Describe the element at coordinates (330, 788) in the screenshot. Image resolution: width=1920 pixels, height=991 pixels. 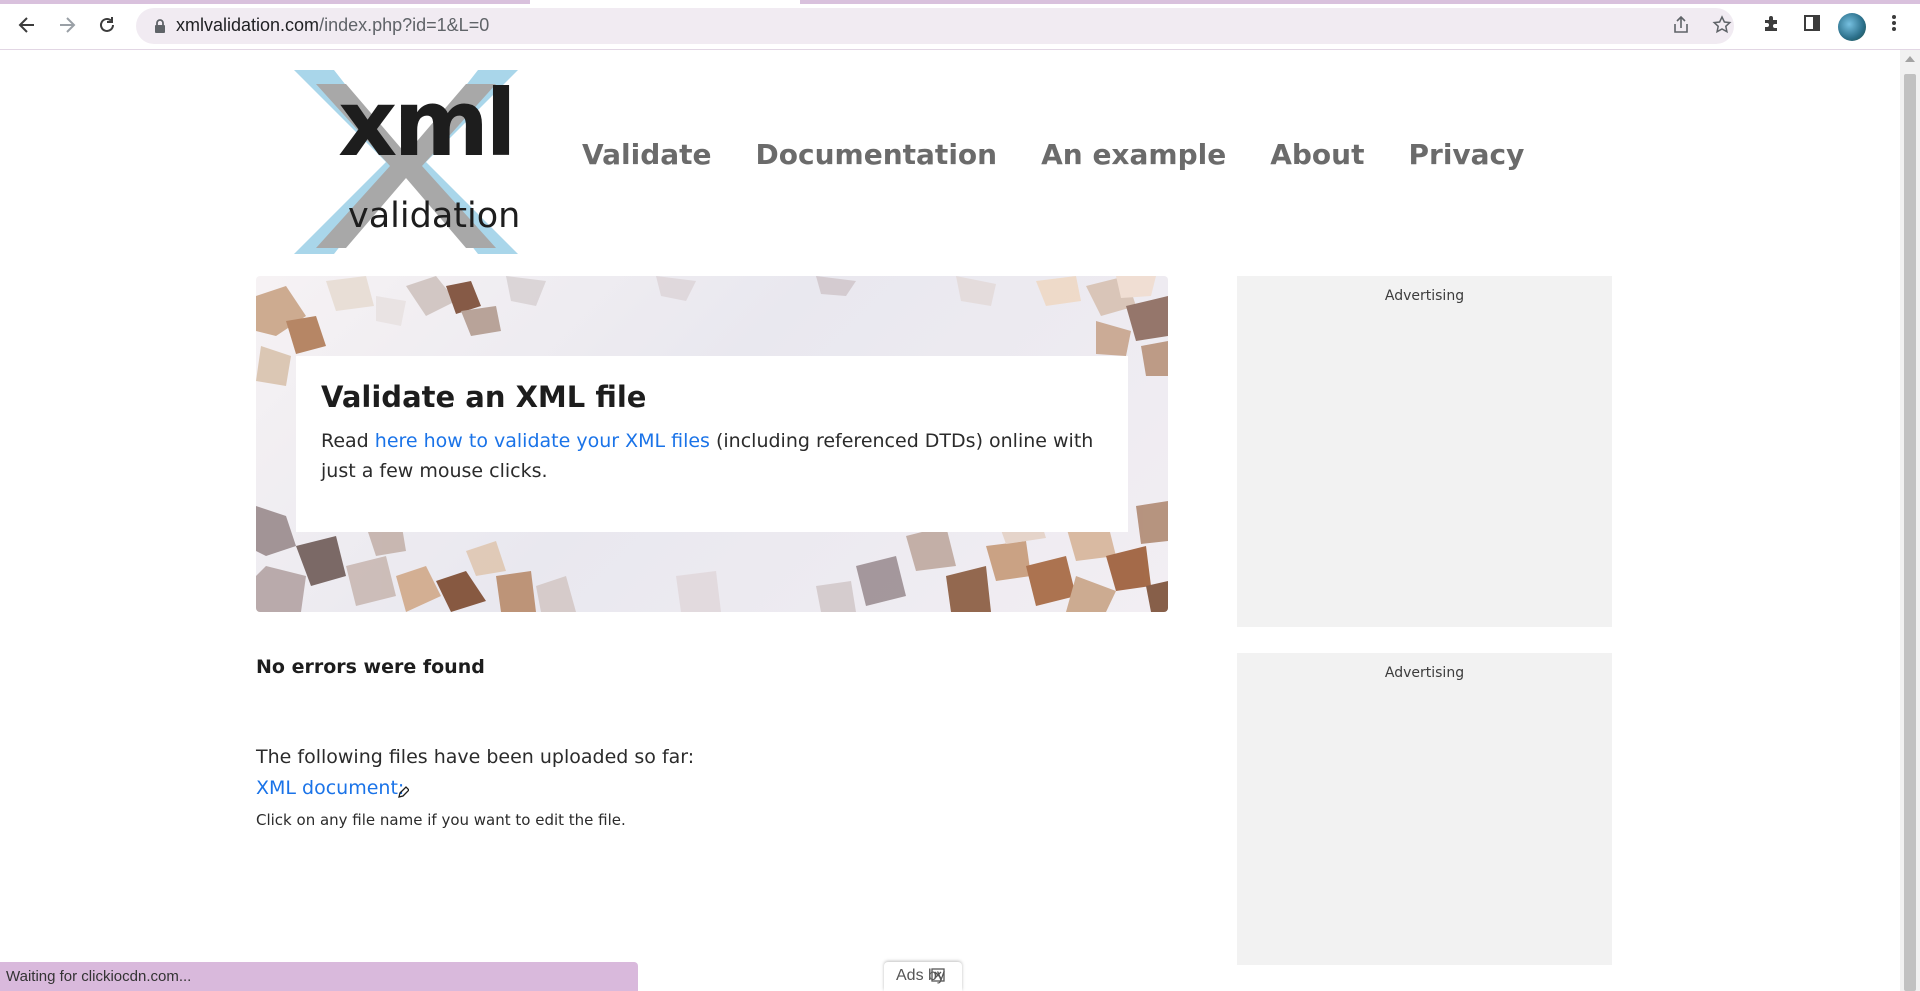
I see `xml-document-file-link: XML document:` at that location.